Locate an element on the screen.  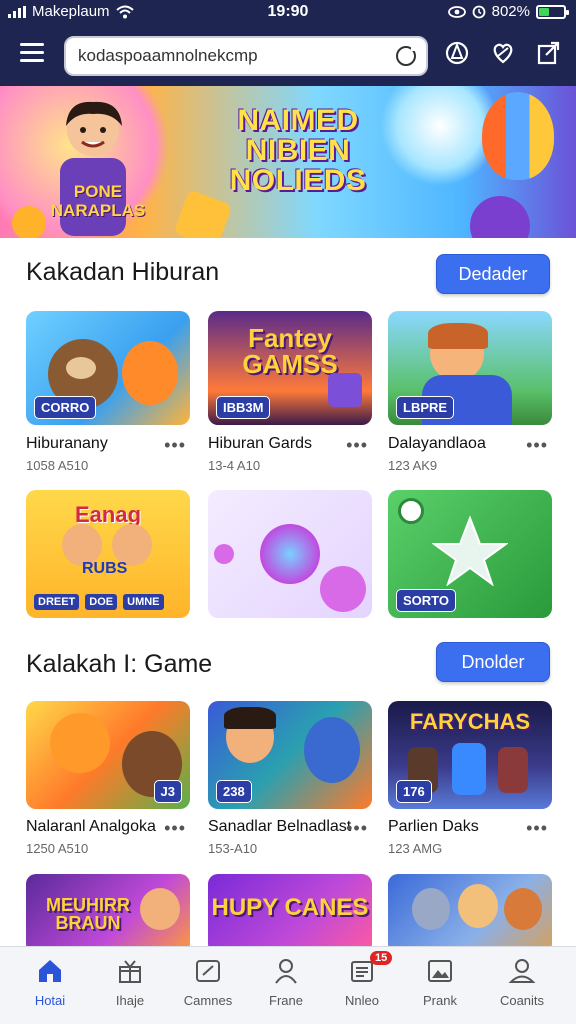
game-thumbnail: HUPY CANES is located at coordinates (290, 914).